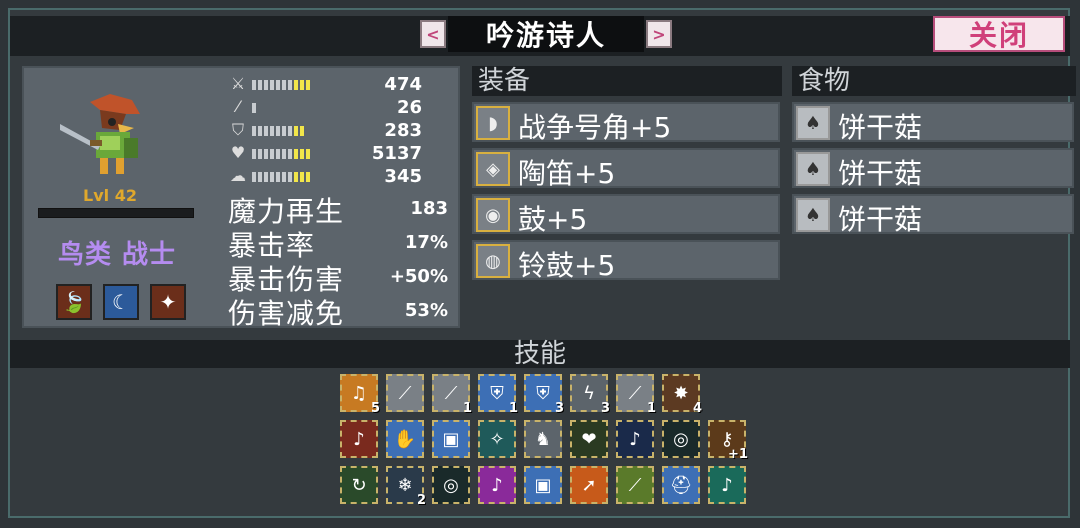  Describe the element at coordinates (338, 277) in the screenshot. I see `sub-stat-row: 暴击伤害 +50%` at that location.